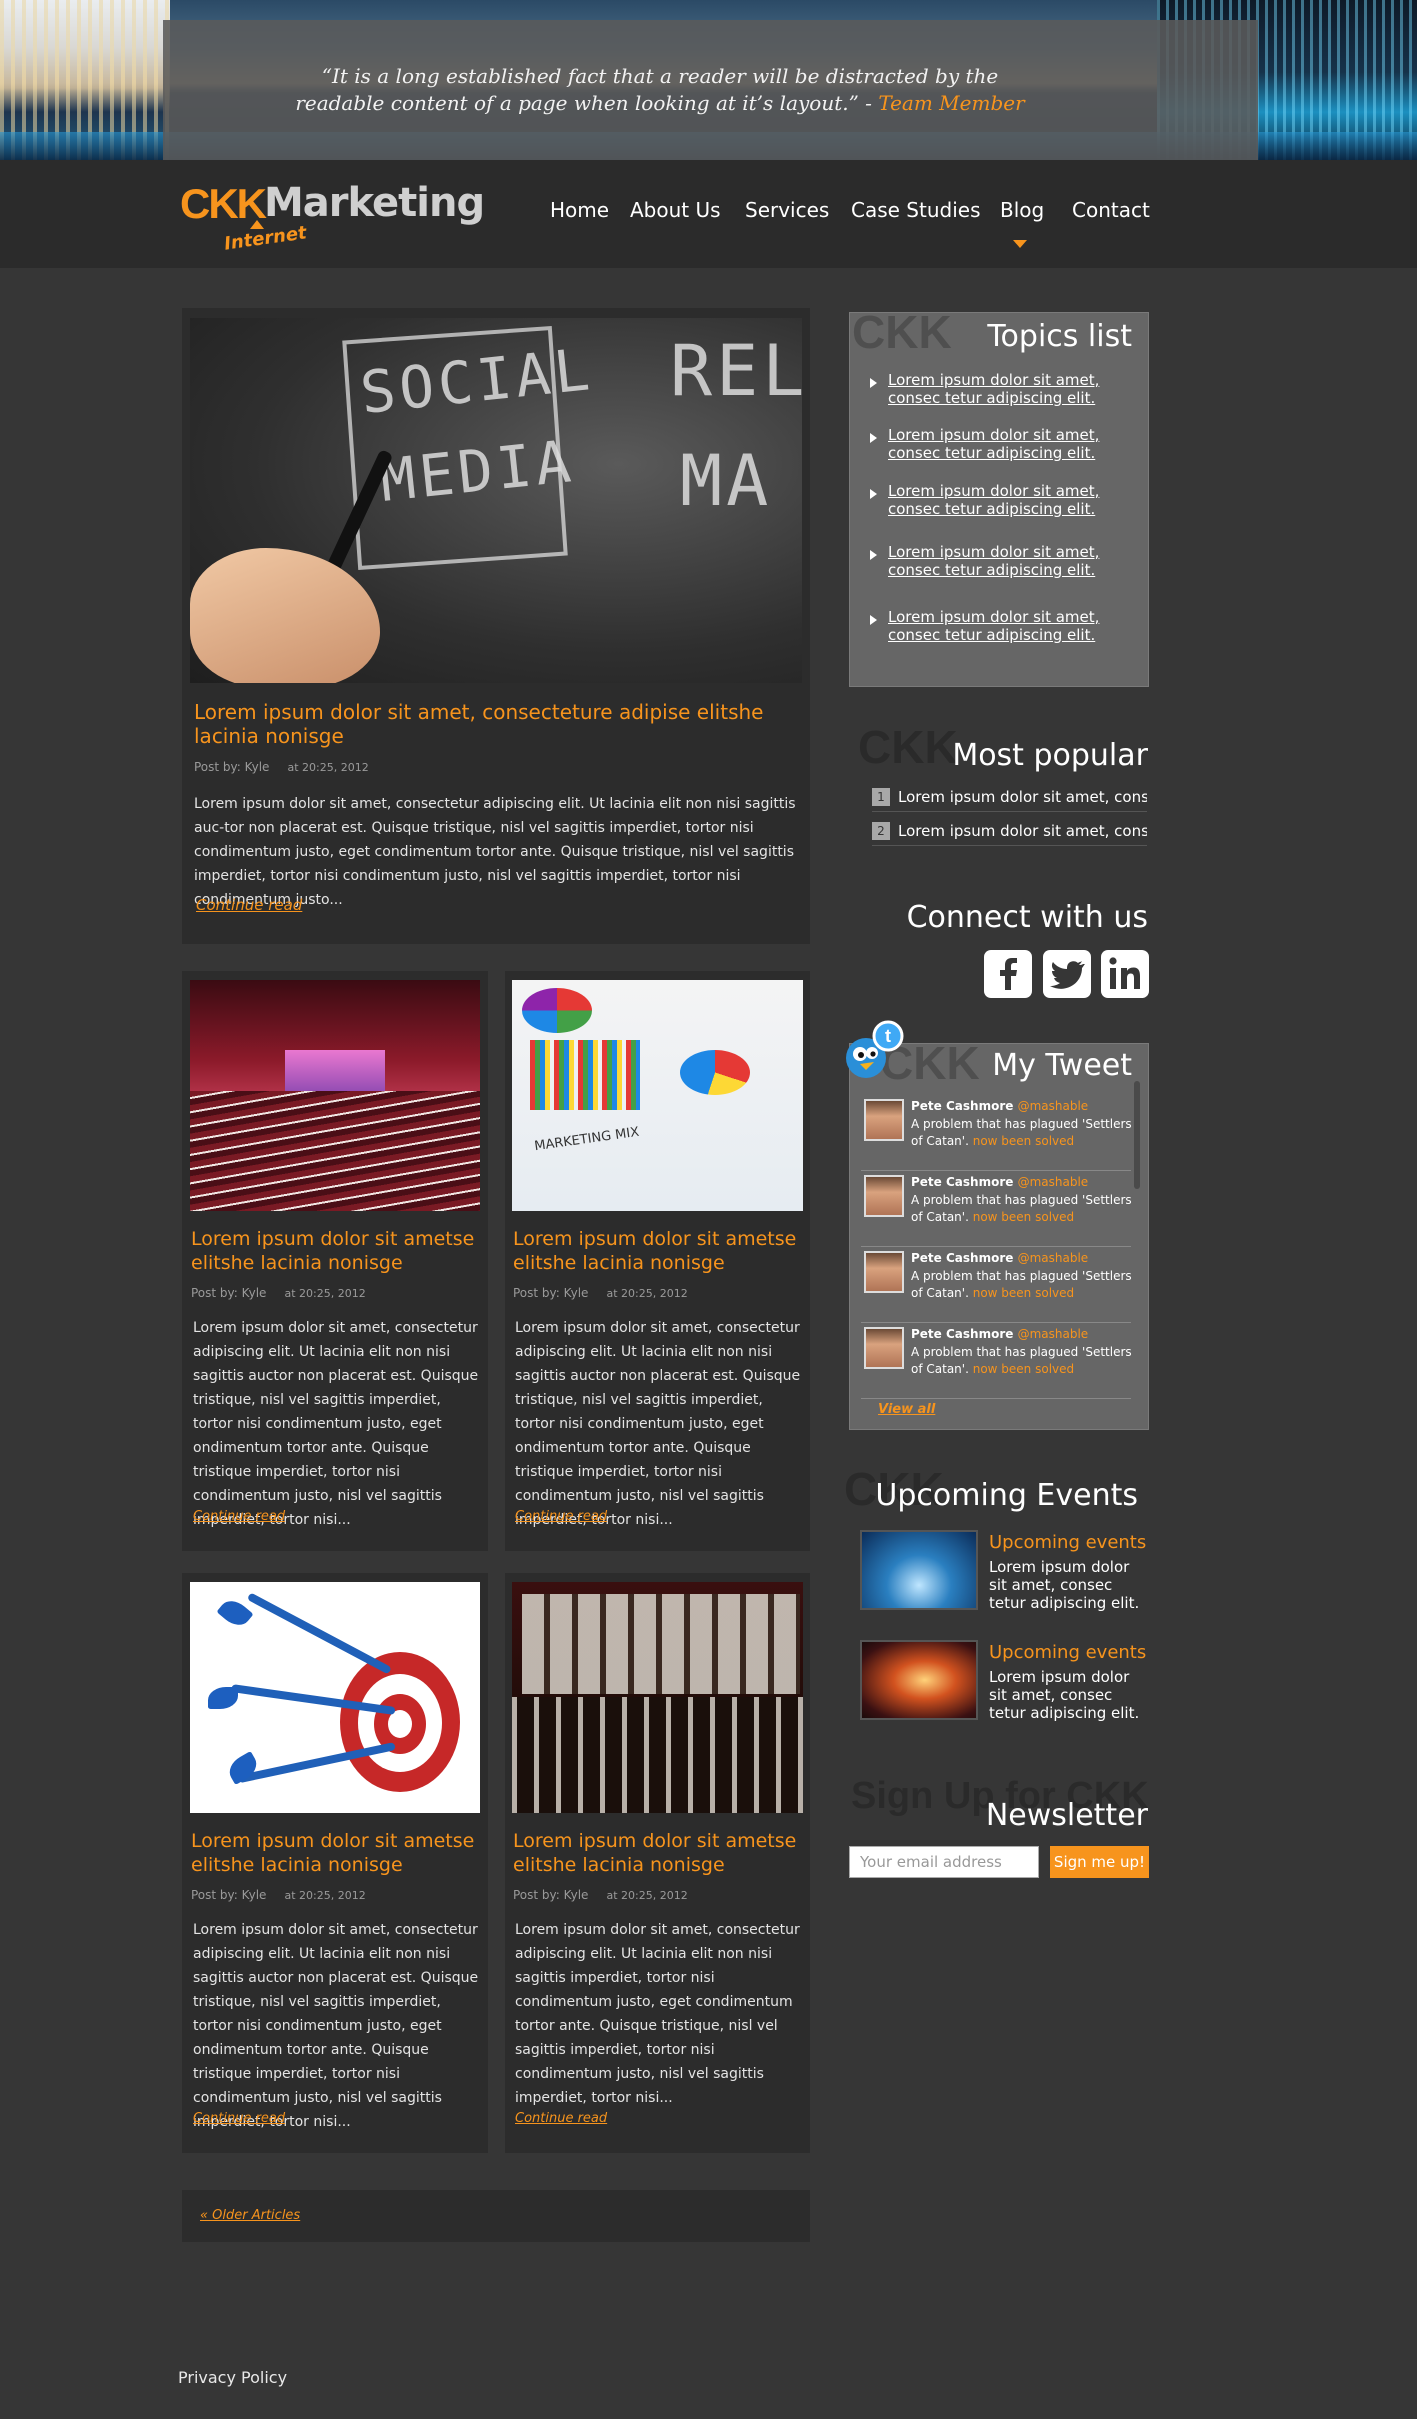  What do you see at coordinates (1050, 755) in the screenshot?
I see `popular-title: Most popular` at bounding box center [1050, 755].